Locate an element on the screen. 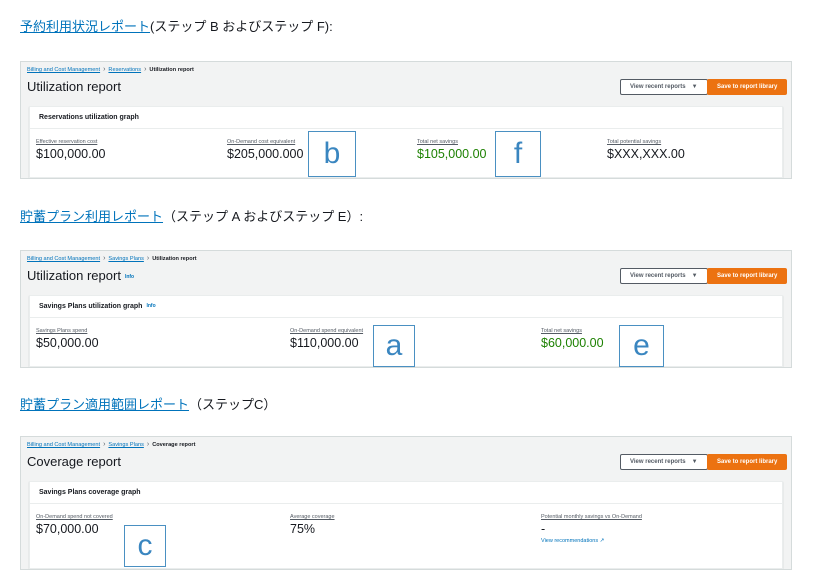 The image size is (821, 587). view-recommendations-link: View recommendations ↗ is located at coordinates (591, 541).